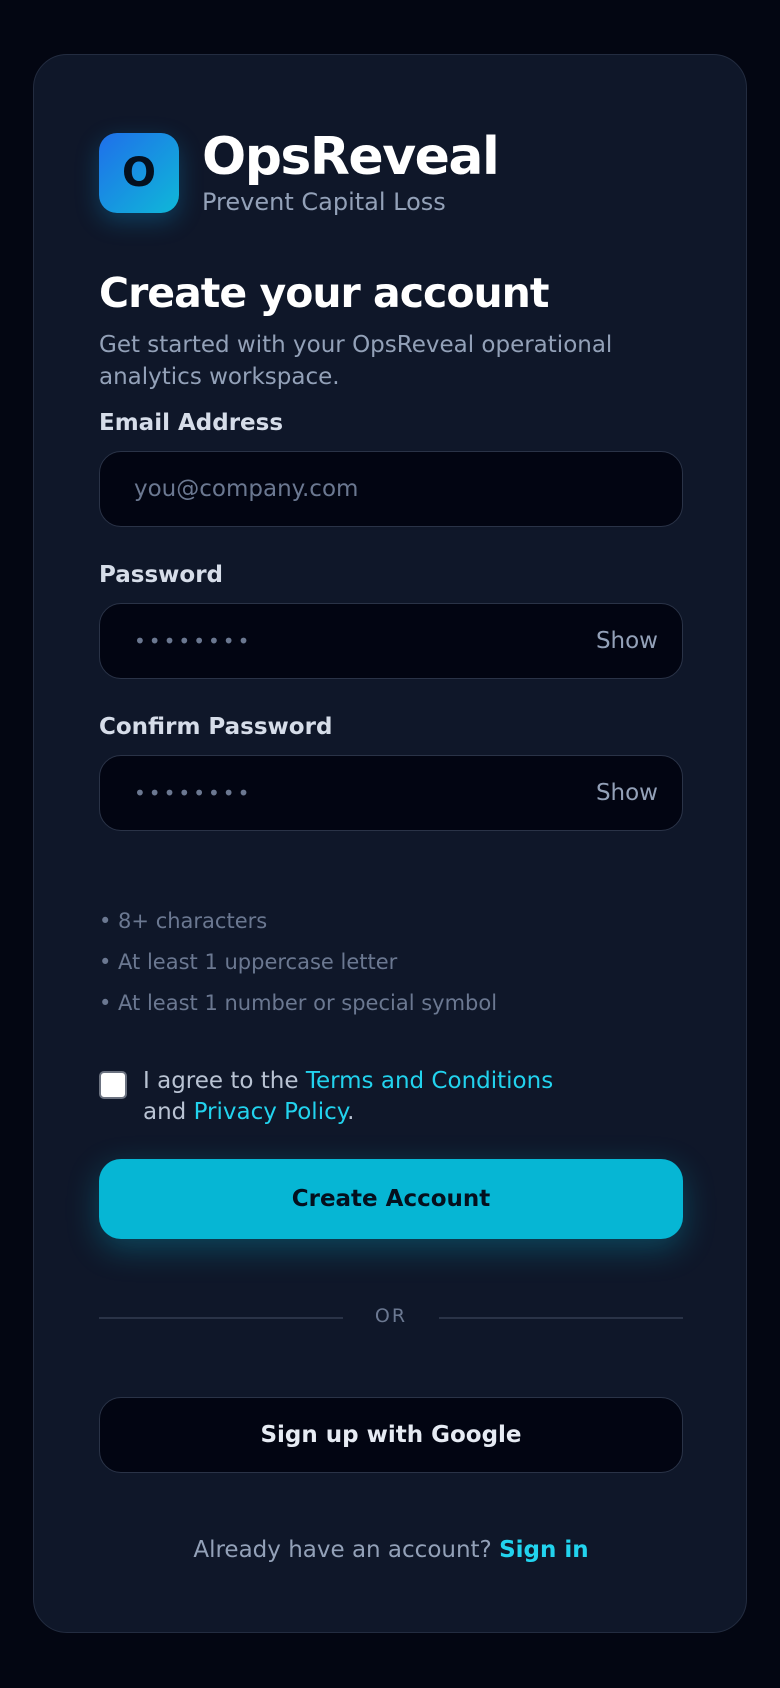 The height and width of the screenshot is (1688, 780). I want to click on or-divider: OR, so click(391, 1317).